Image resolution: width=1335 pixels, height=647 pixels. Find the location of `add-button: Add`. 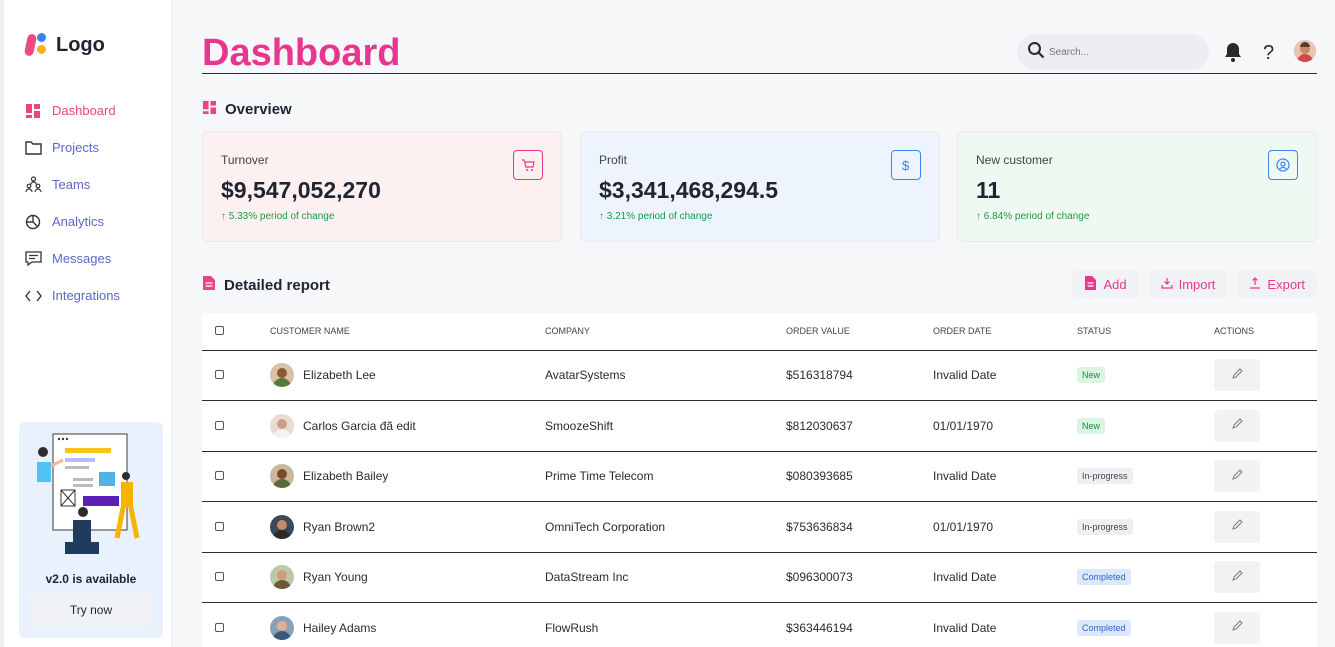

add-button: Add is located at coordinates (1105, 284).